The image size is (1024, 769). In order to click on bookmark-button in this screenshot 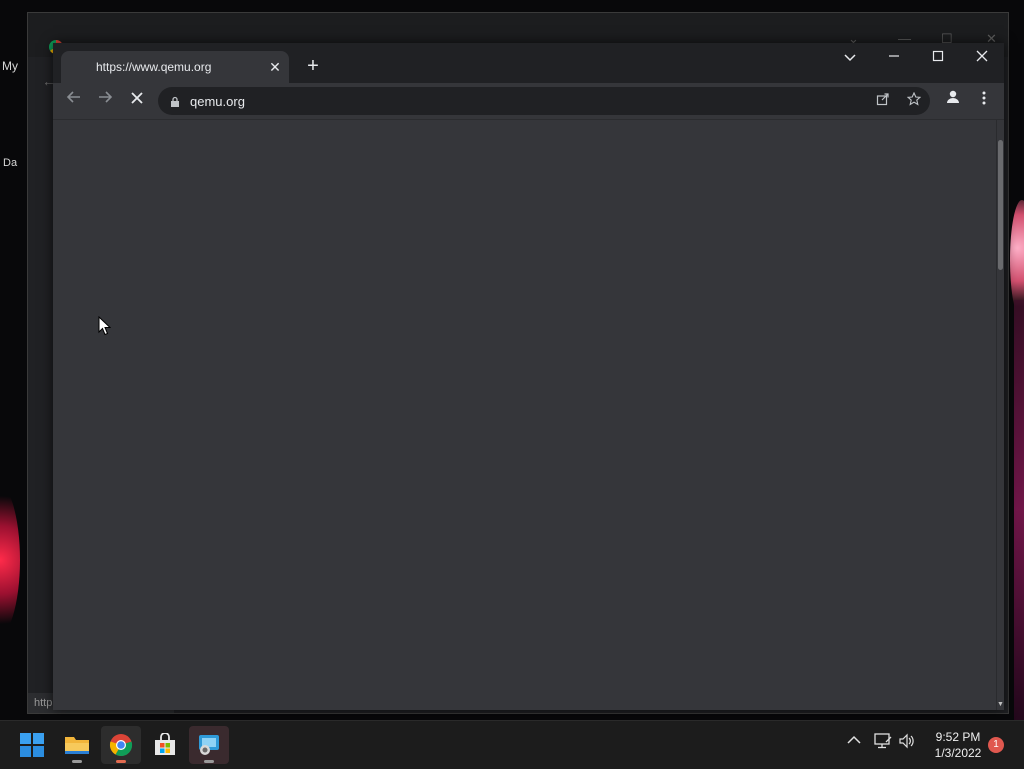, I will do `click(914, 101)`.